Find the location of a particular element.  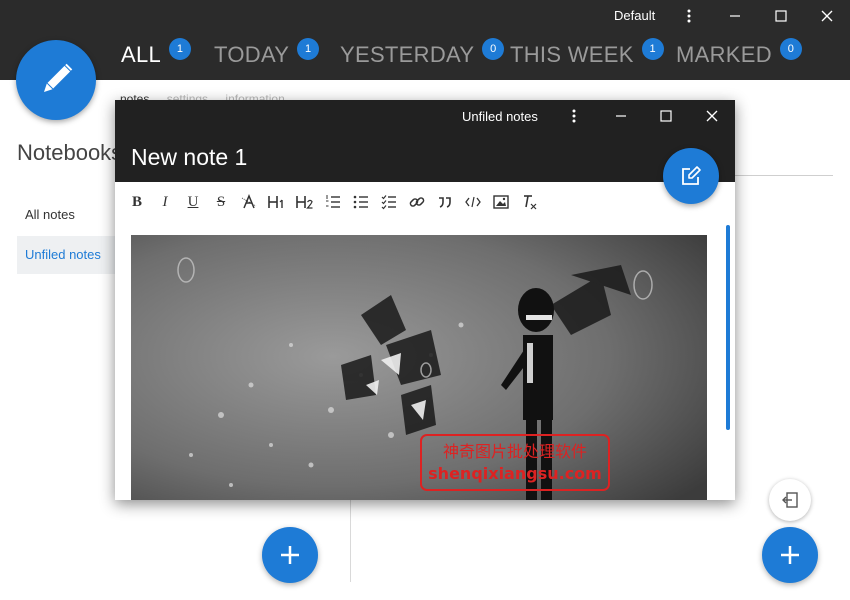

tab-label: YESTERDAY is located at coordinates (407, 54).